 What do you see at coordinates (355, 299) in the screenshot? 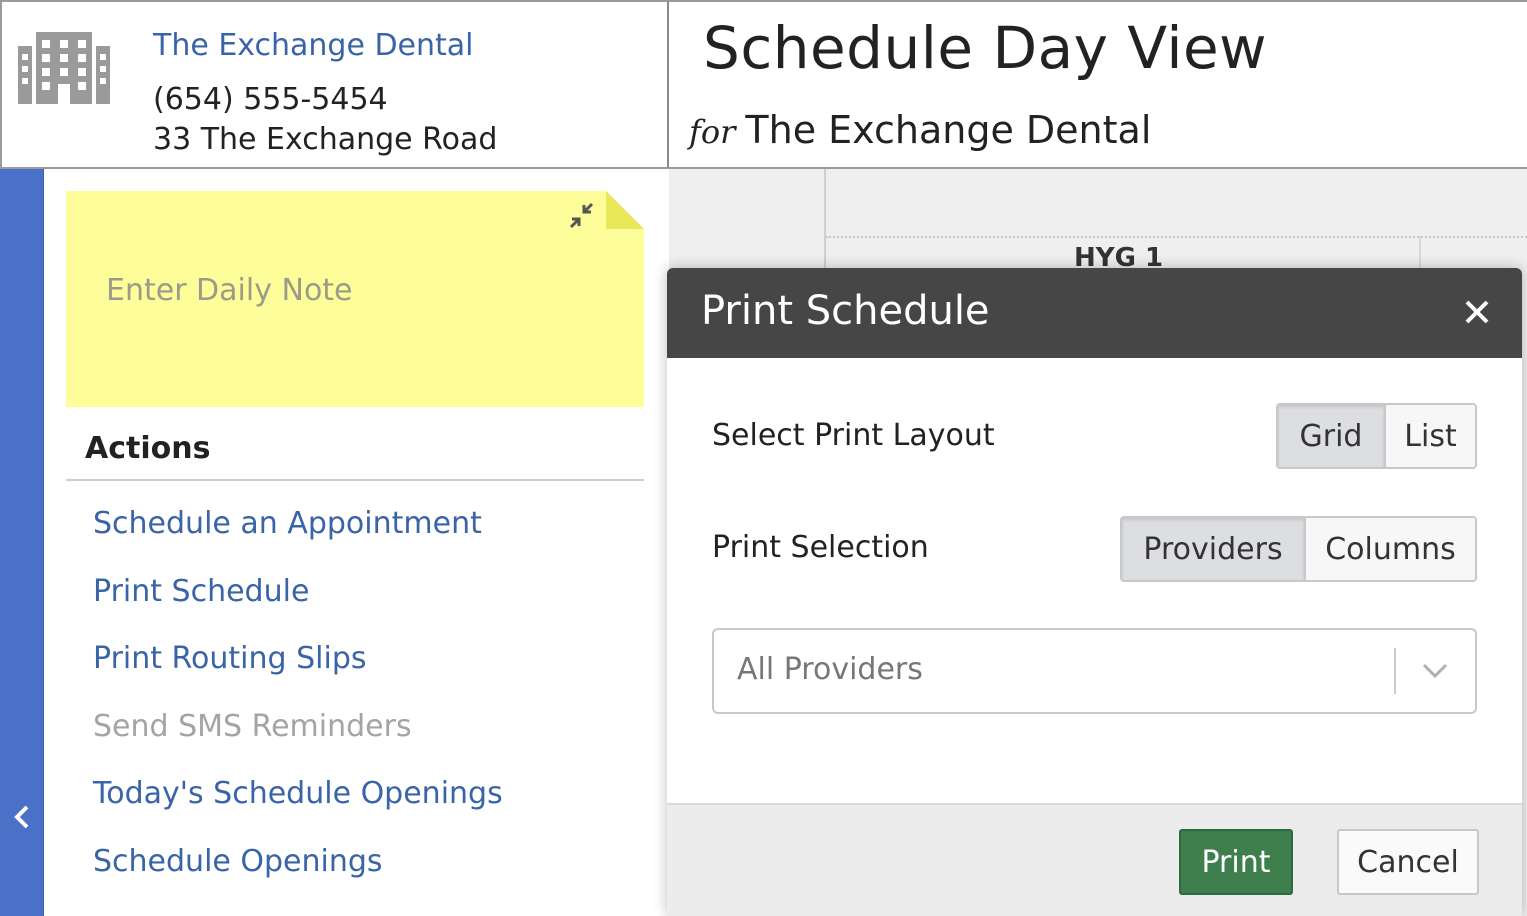
I see `daily-note: Enter Daily Note` at bounding box center [355, 299].